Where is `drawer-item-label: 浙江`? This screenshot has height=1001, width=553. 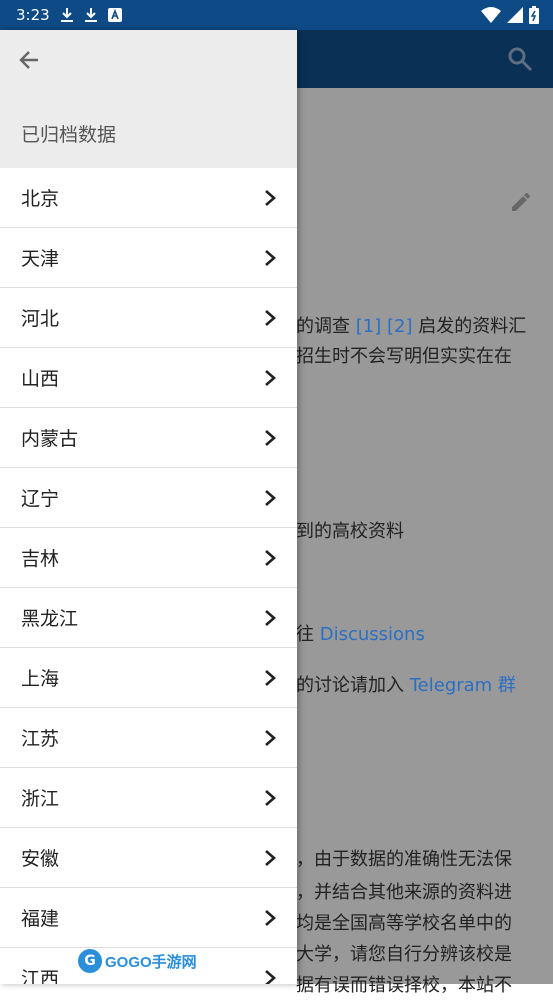
drawer-item-label: 浙江 is located at coordinates (40, 799).